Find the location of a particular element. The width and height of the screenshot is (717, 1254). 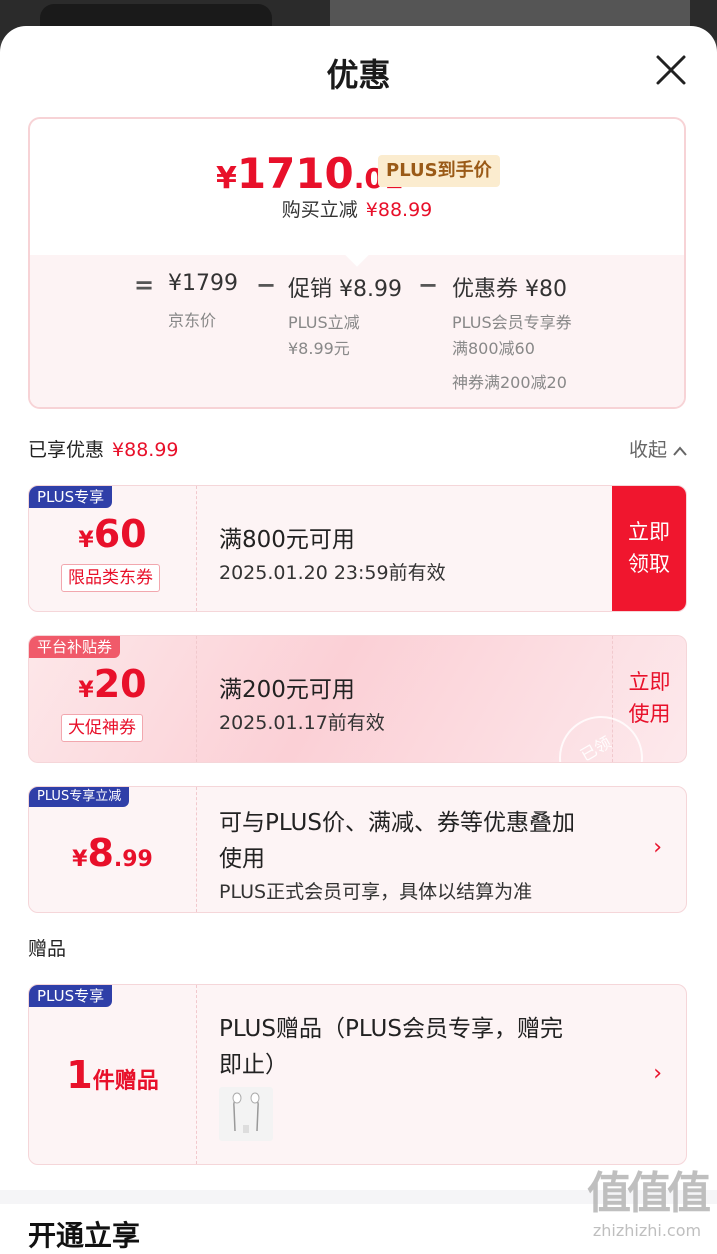

currency-symbol: ¥ is located at coordinates (226, 178).